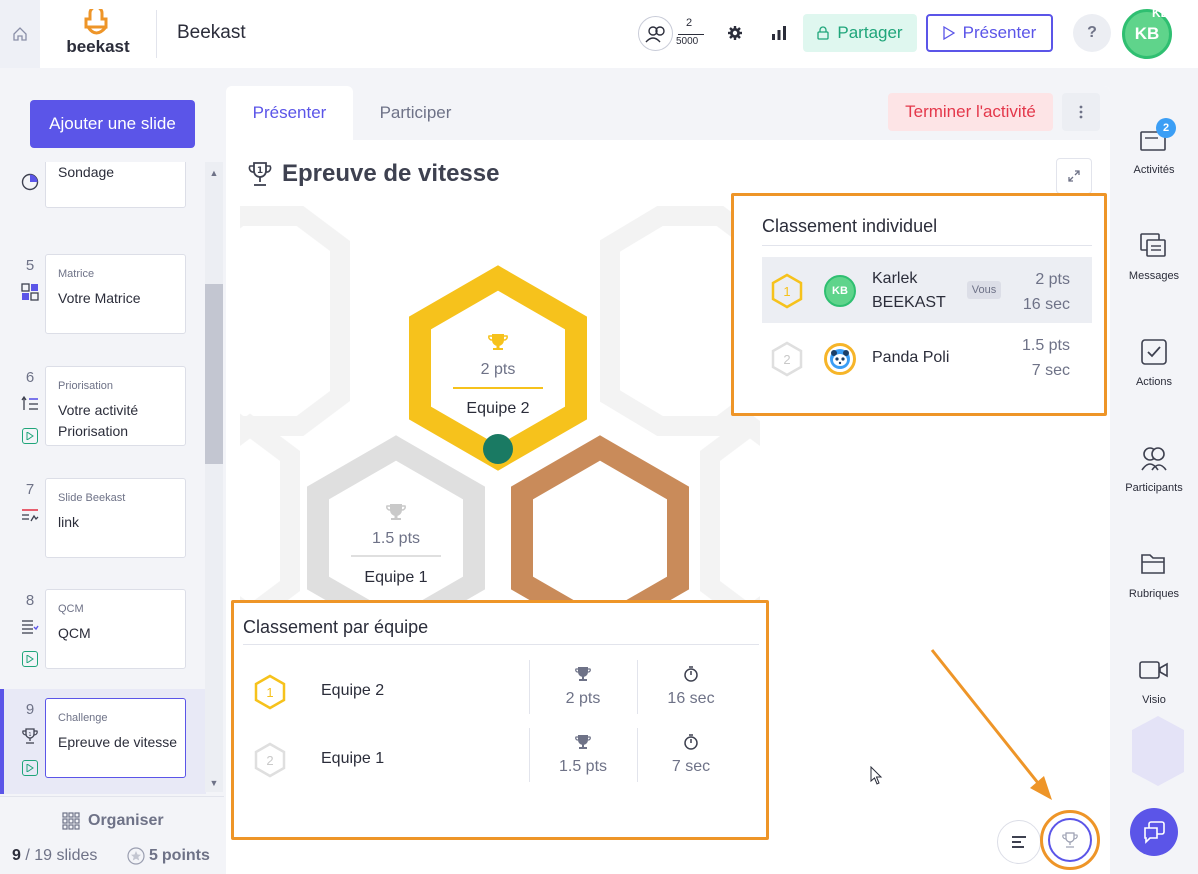 This screenshot has height=874, width=1198. I want to click on present-button: Présenter, so click(989, 33).